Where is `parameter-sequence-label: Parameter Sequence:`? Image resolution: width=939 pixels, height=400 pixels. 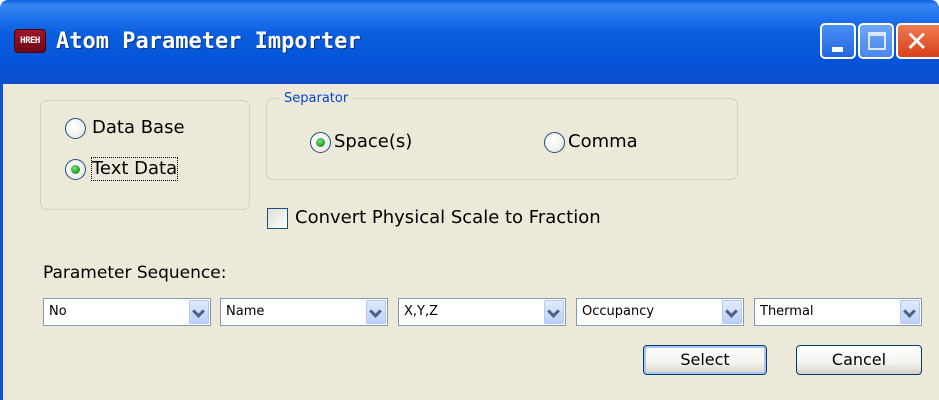 parameter-sequence-label: Parameter Sequence: is located at coordinates (135, 273).